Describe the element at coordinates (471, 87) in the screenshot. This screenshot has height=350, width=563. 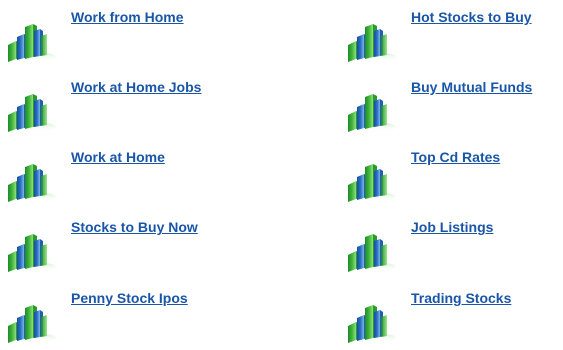
I see `link-buy-mutual-funds: Buy Mutual Funds` at that location.